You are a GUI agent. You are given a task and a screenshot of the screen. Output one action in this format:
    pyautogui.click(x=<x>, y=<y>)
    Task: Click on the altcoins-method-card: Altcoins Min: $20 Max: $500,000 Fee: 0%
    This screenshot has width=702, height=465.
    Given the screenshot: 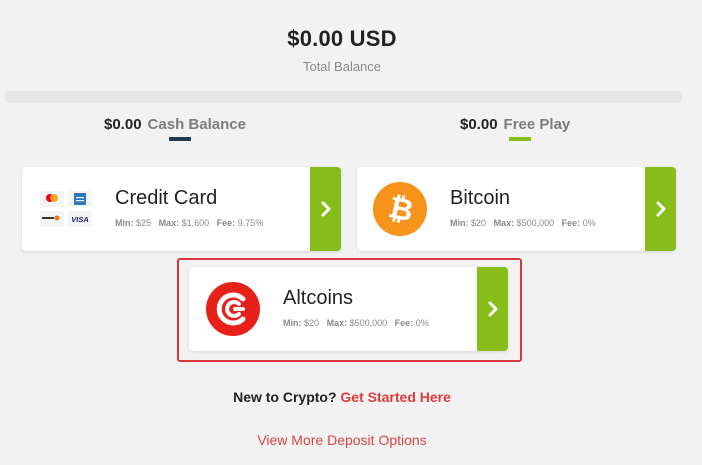 What is the action you would take?
    pyautogui.click(x=348, y=309)
    